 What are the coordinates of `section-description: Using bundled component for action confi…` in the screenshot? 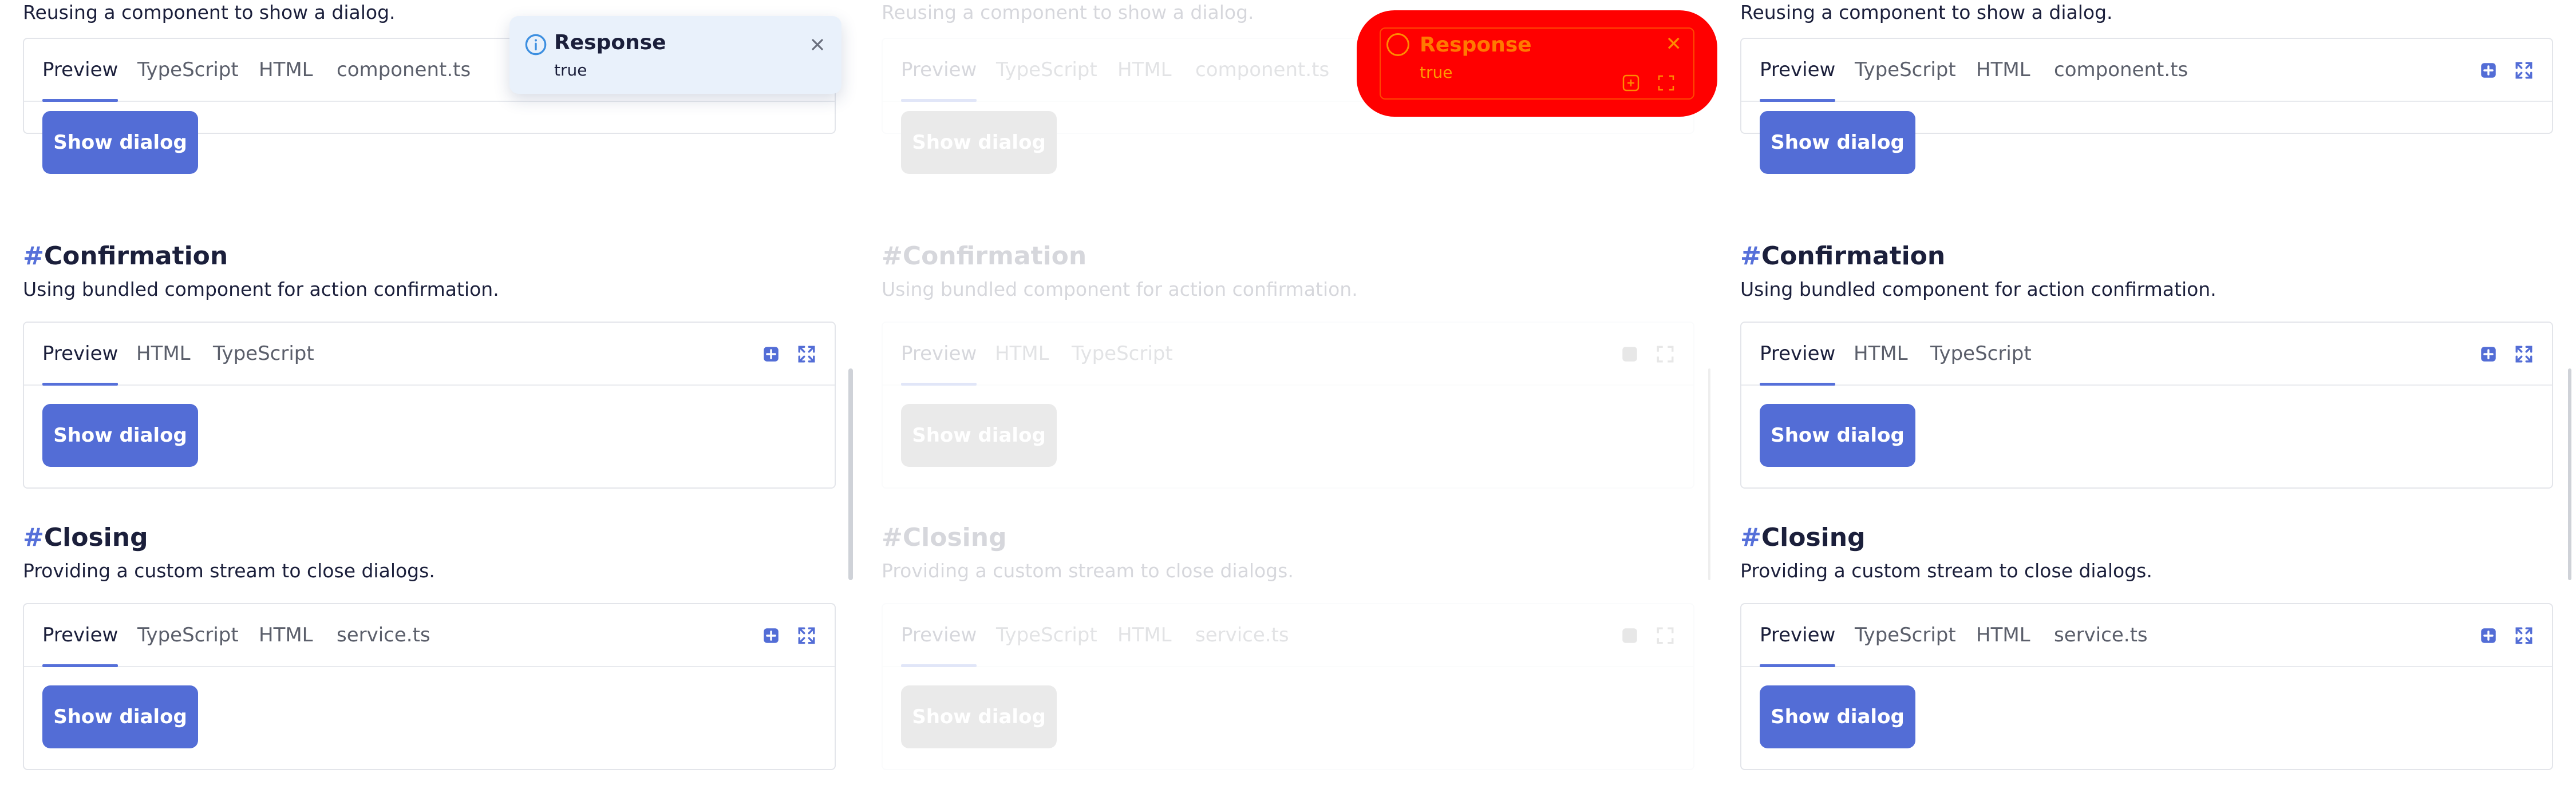 It's located at (261, 289).